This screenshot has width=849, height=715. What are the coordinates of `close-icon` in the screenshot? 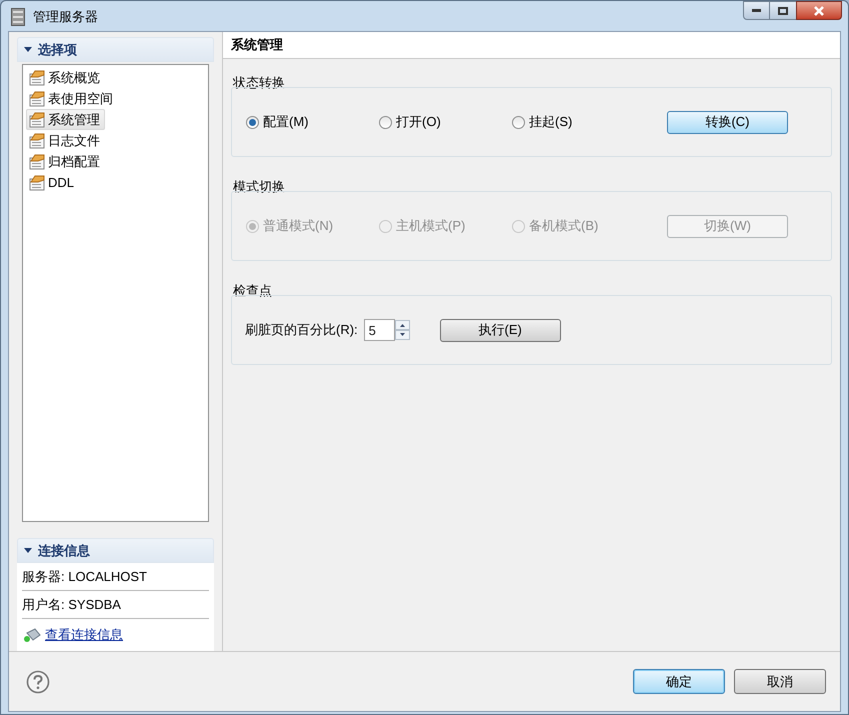 It's located at (819, 11).